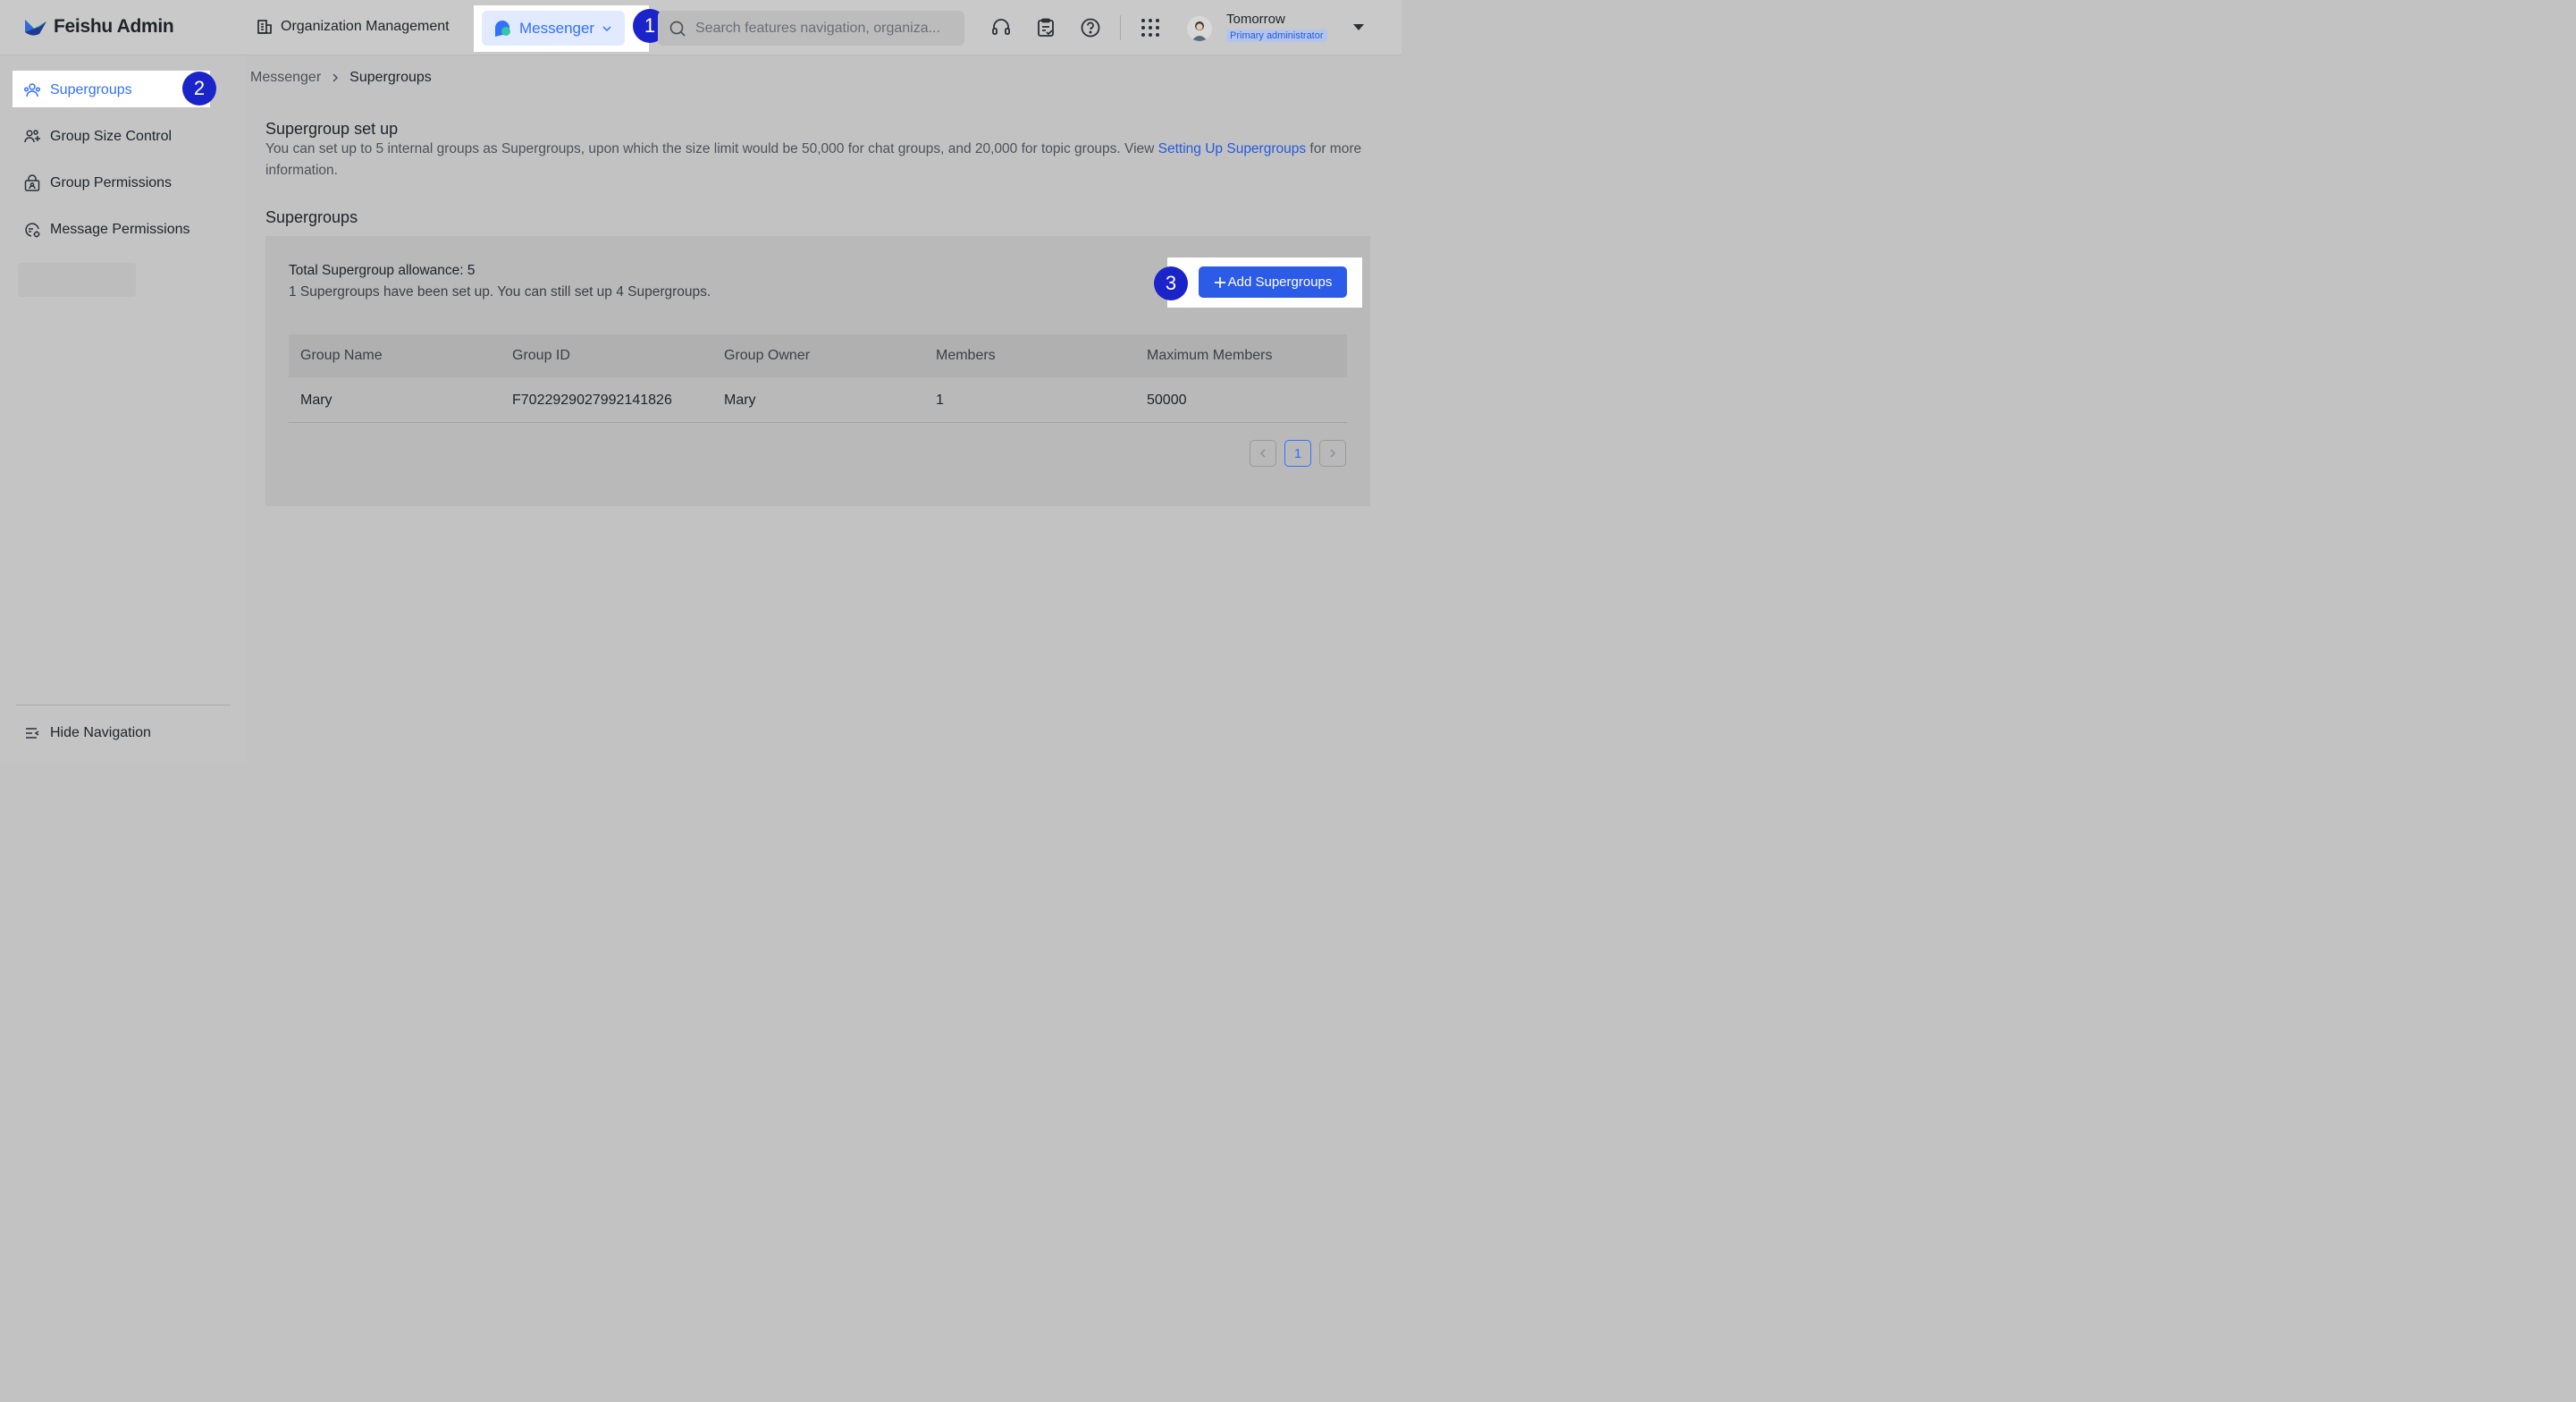 The height and width of the screenshot is (1402, 2576). Describe the element at coordinates (1046, 27) in the screenshot. I see `clipboard-check-icon` at that location.